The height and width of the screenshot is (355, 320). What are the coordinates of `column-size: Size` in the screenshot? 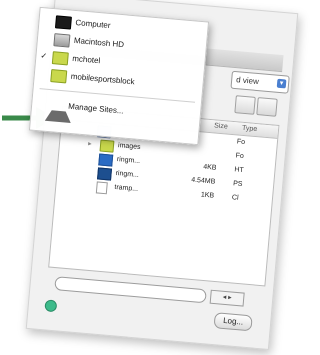 It's located at (221, 126).